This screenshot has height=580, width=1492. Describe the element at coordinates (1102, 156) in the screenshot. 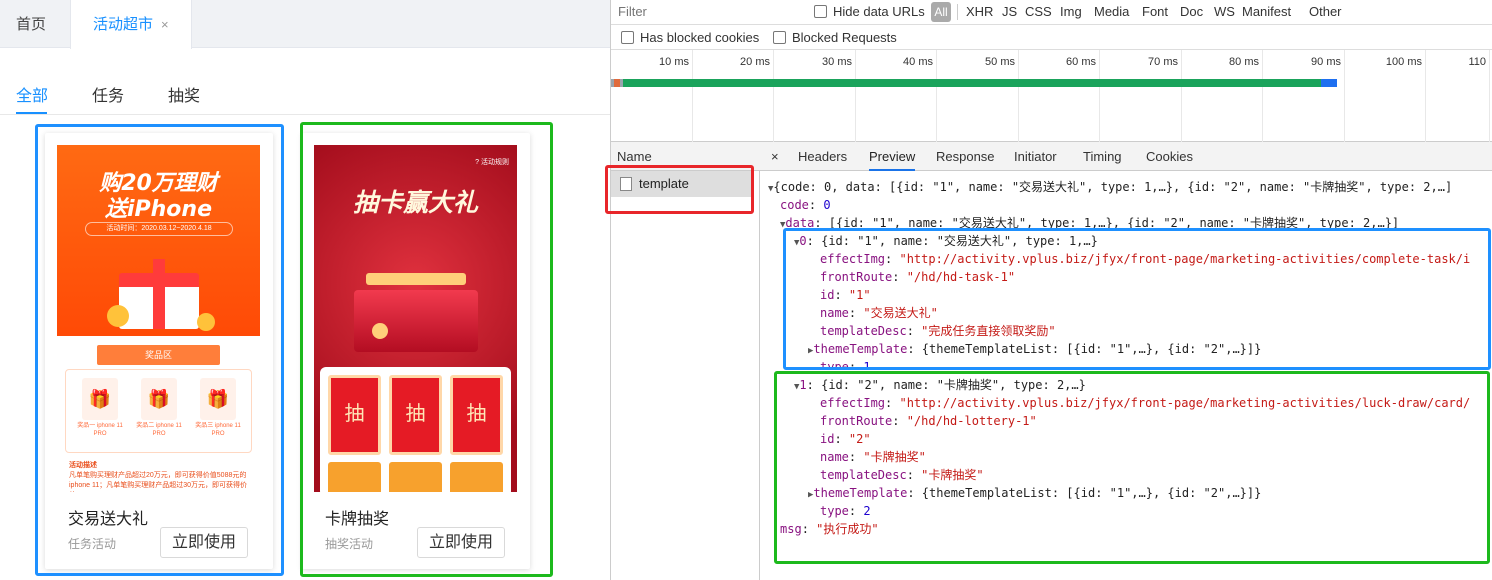

I see `tab-timing: Timing` at that location.